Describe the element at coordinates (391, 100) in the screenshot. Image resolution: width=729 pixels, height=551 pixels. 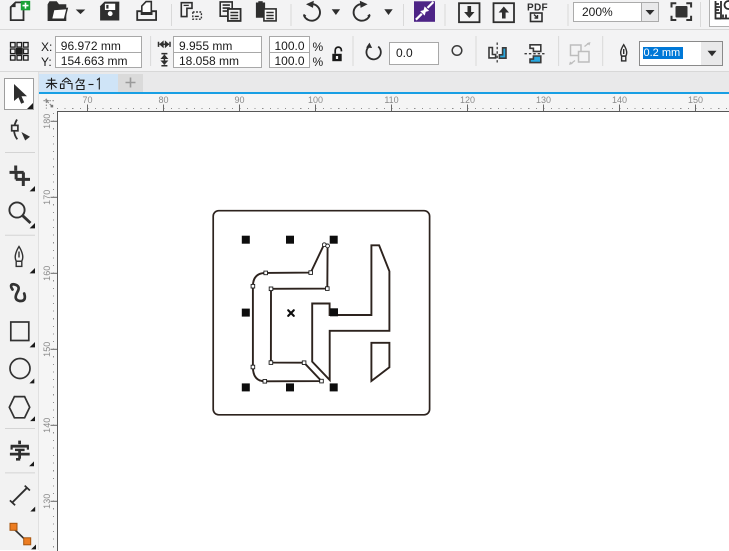
I see `svg-text: 110` at that location.